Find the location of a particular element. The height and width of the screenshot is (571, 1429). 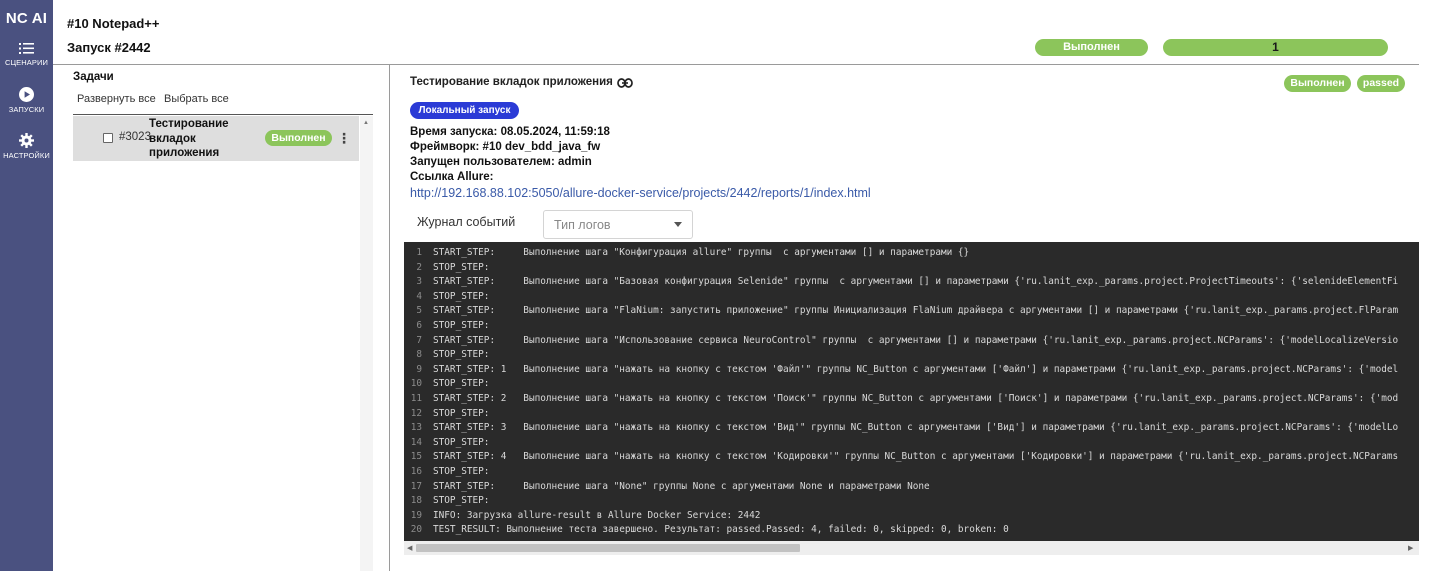

log-type-select: Тип логов is located at coordinates (618, 224).